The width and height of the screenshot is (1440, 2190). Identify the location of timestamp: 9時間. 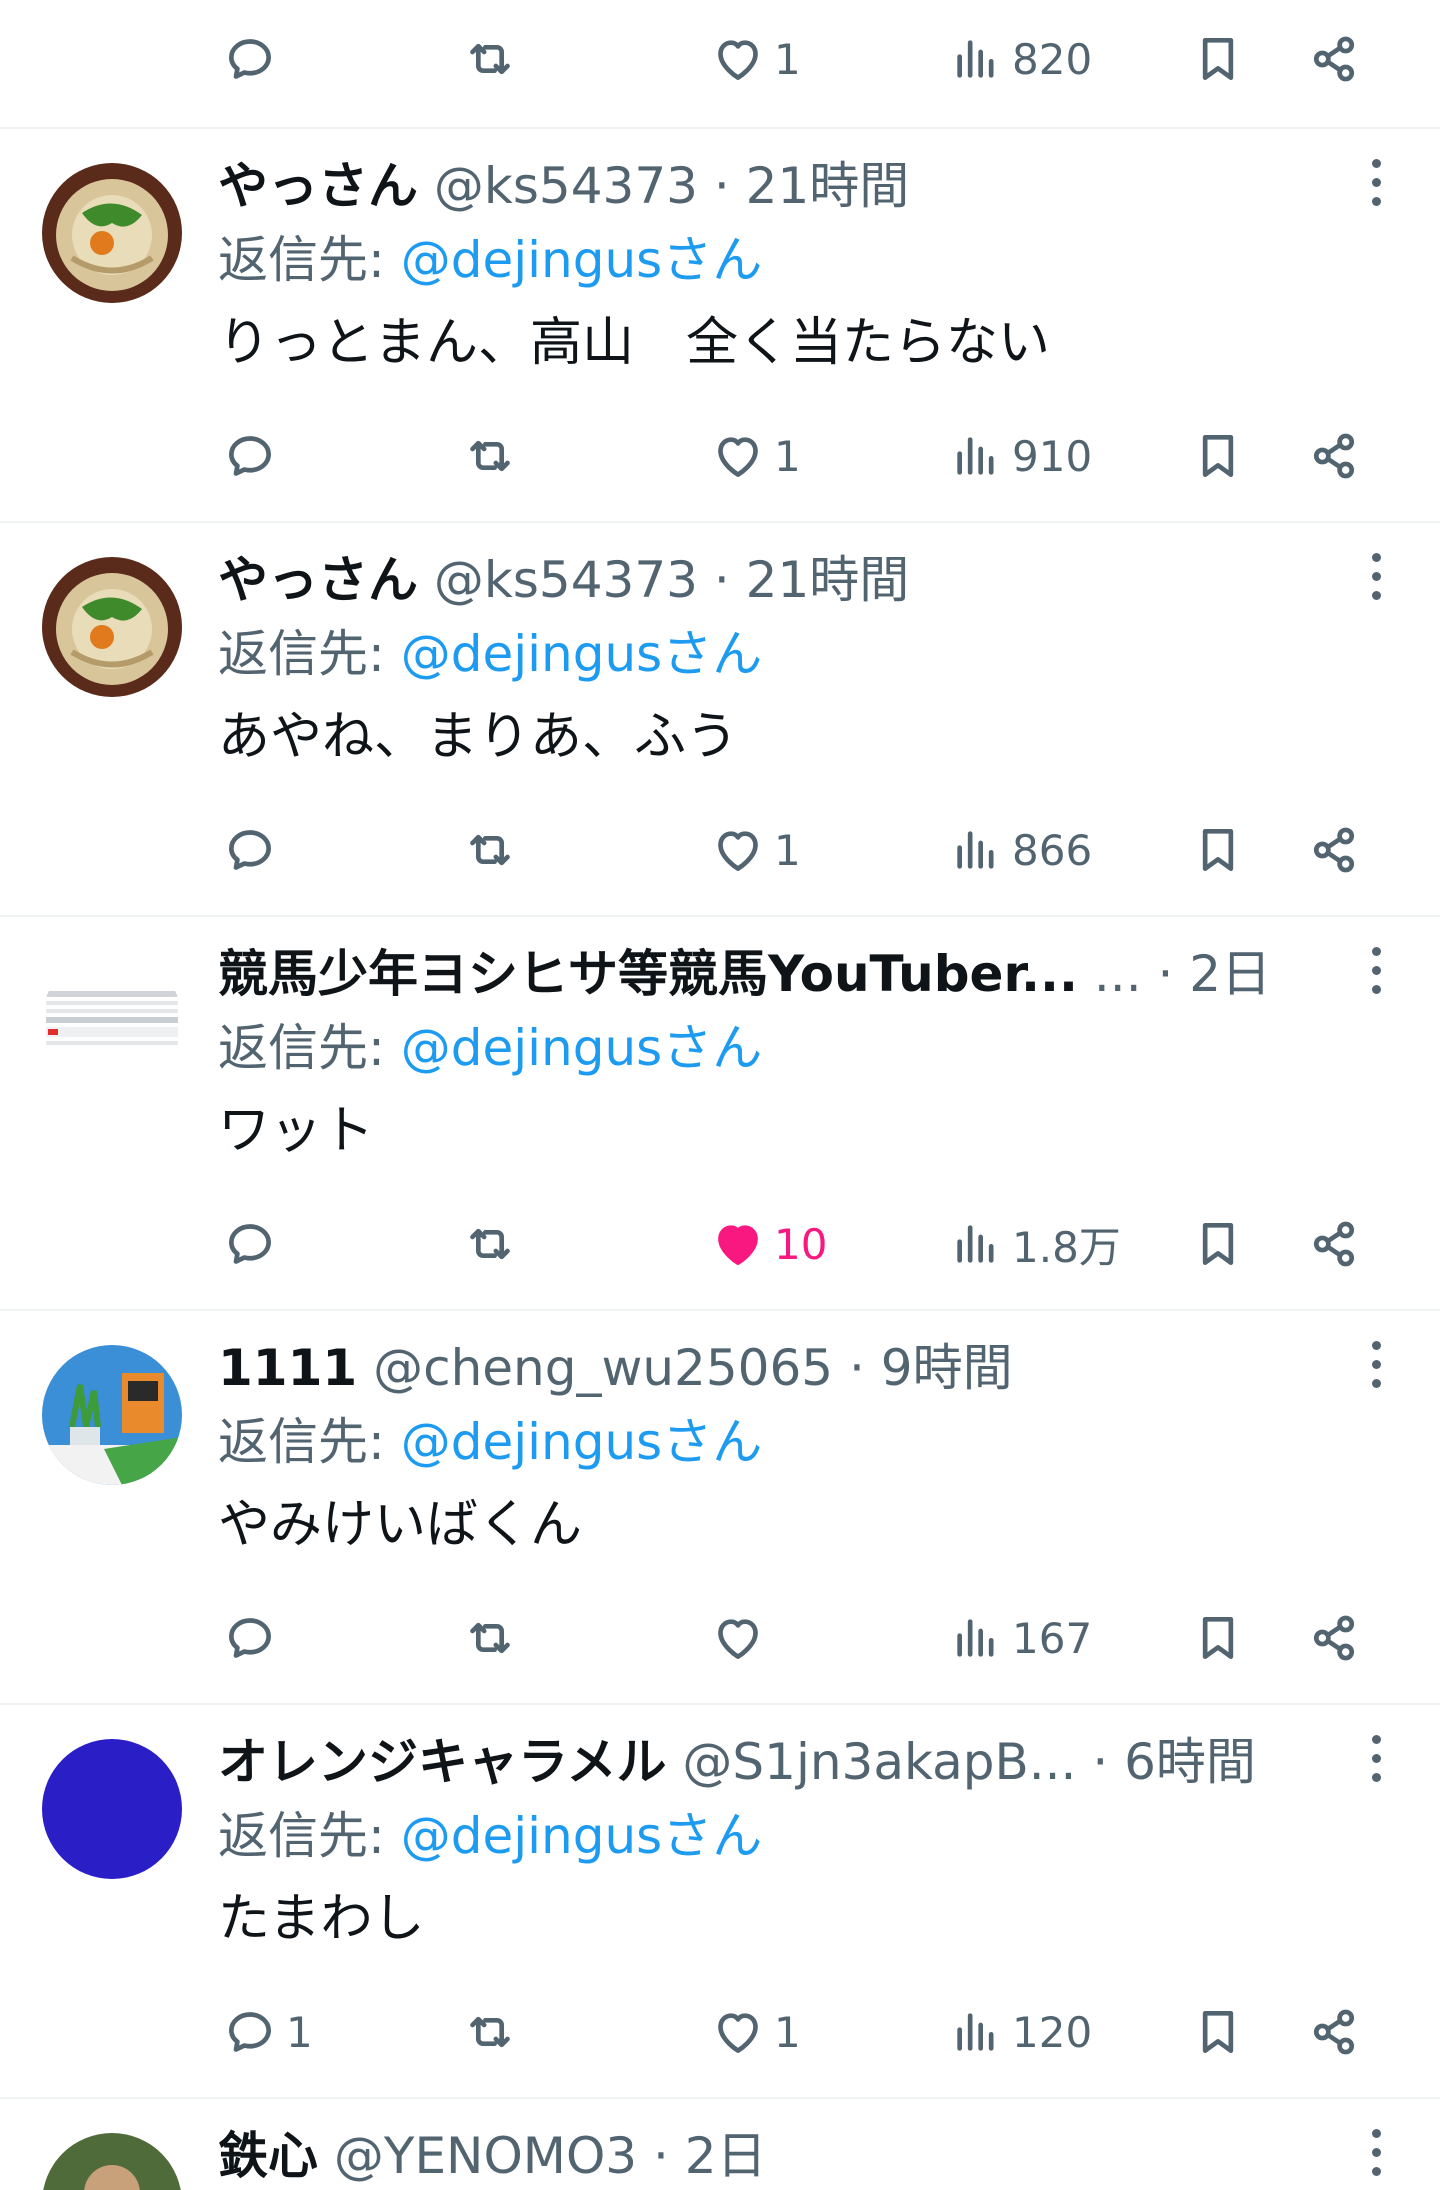
(947, 1368).